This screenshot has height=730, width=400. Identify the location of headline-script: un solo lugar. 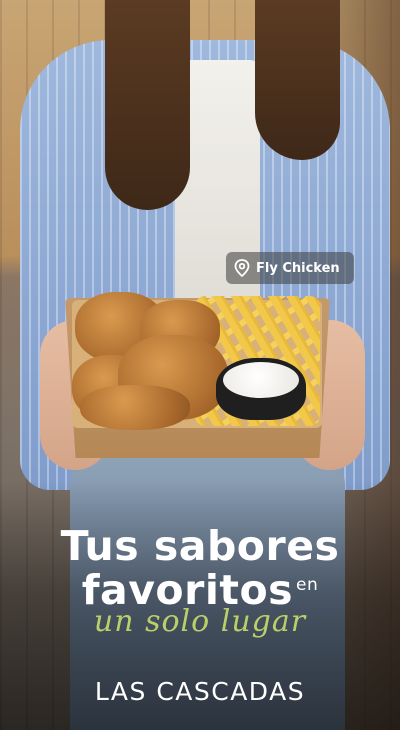
(200, 621).